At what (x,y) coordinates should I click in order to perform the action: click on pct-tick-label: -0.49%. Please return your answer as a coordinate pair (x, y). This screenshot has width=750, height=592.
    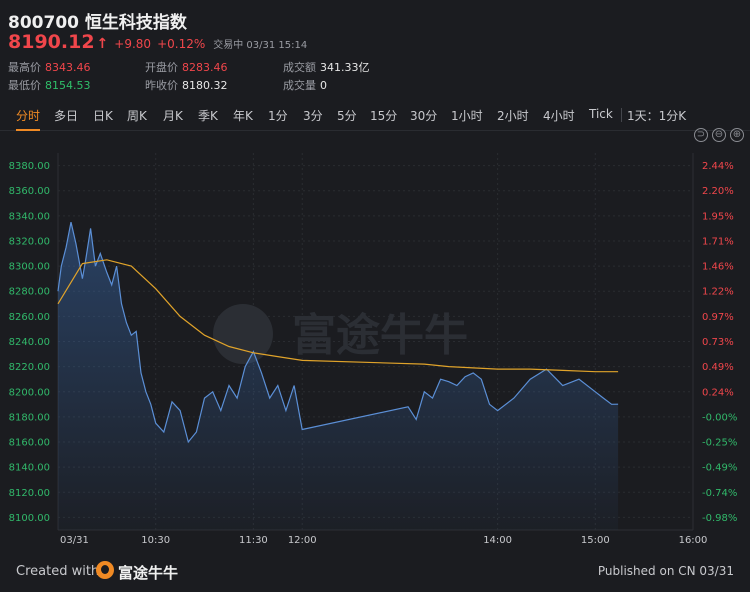
    Looking at the image, I should click on (719, 468).